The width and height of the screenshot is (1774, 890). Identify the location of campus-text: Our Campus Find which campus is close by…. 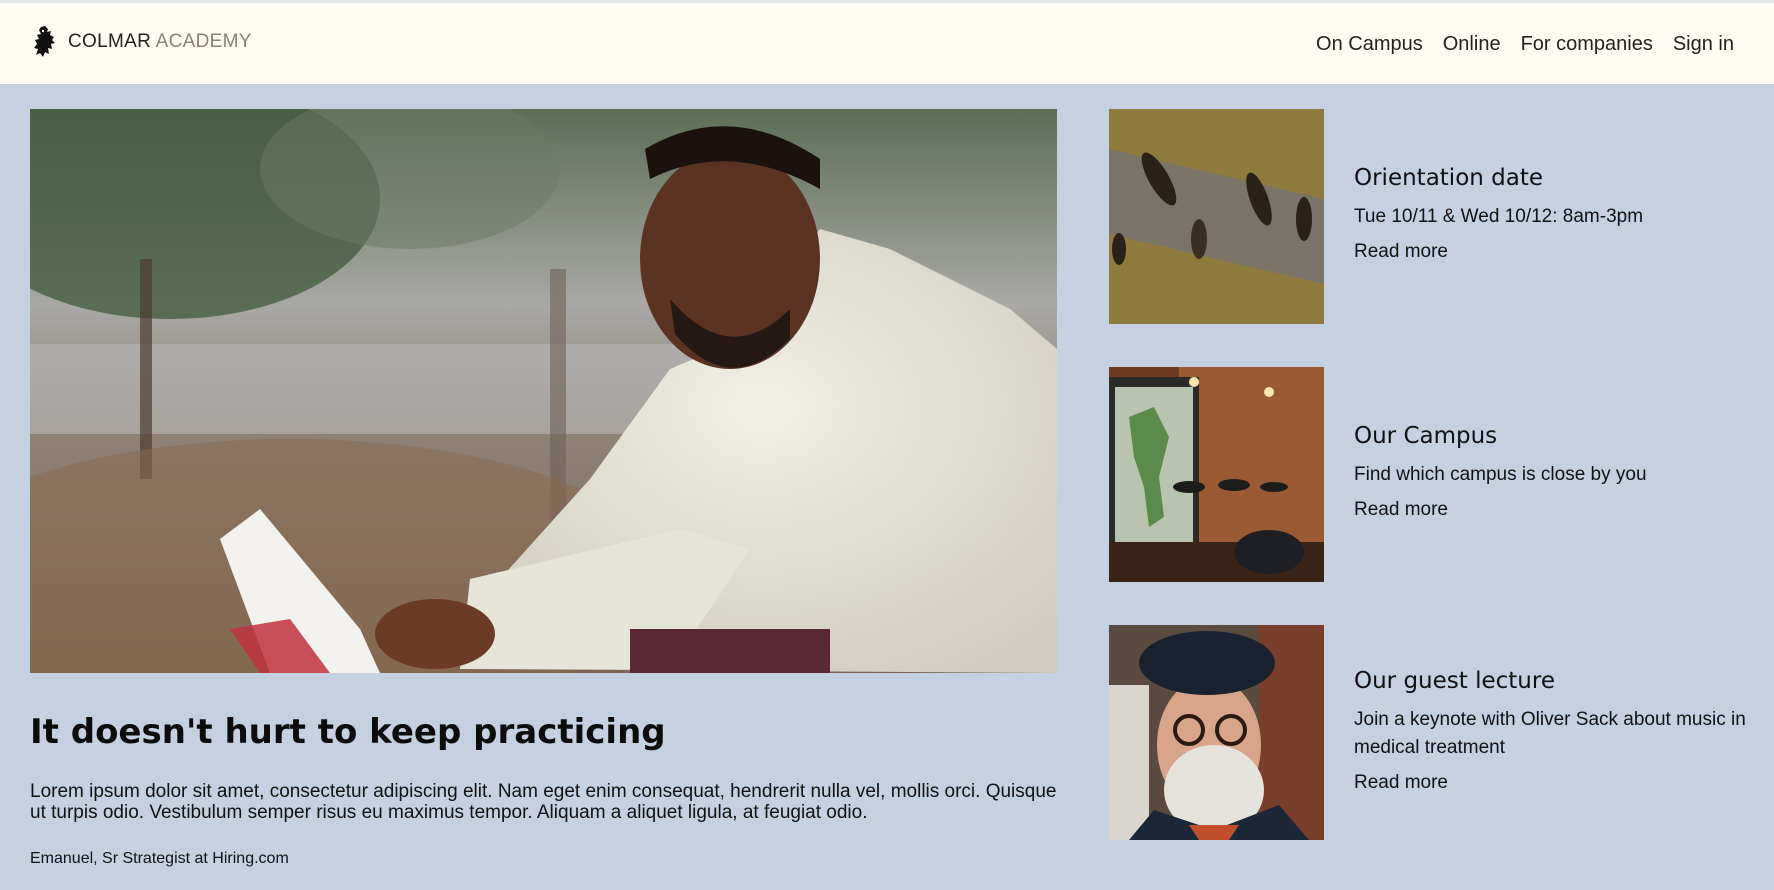
(1559, 472).